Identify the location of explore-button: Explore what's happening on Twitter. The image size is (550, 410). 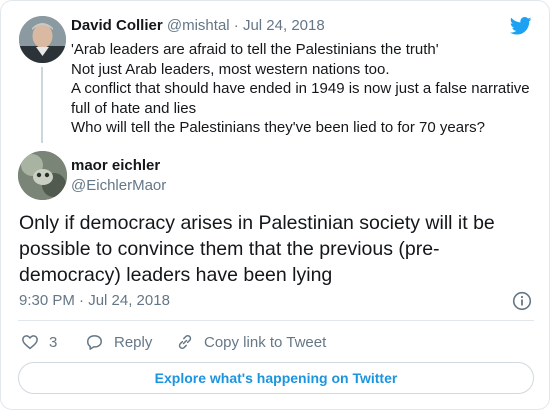
(276, 378).